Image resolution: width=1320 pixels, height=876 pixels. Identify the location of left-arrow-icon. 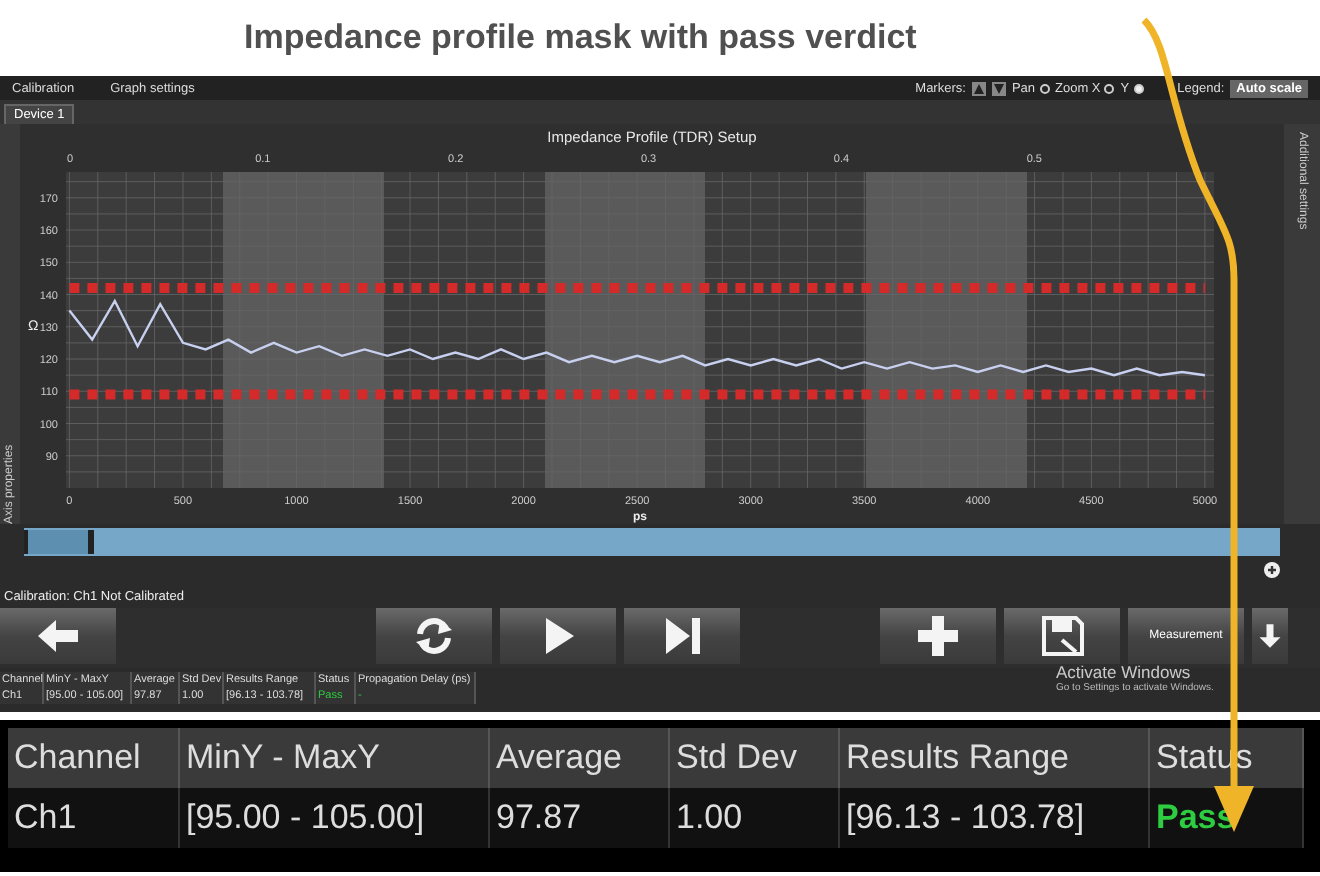
(58, 636).